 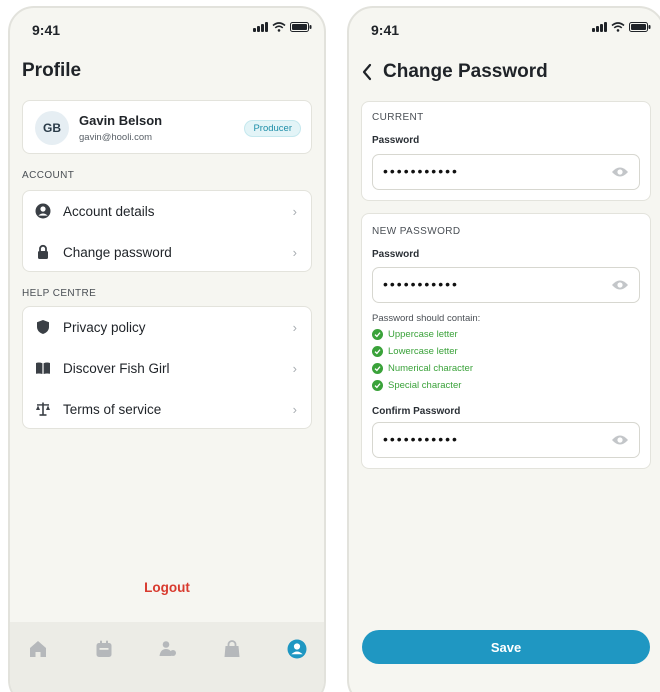 What do you see at coordinates (398, 117) in the screenshot?
I see `current-section-label: CURRENT` at bounding box center [398, 117].